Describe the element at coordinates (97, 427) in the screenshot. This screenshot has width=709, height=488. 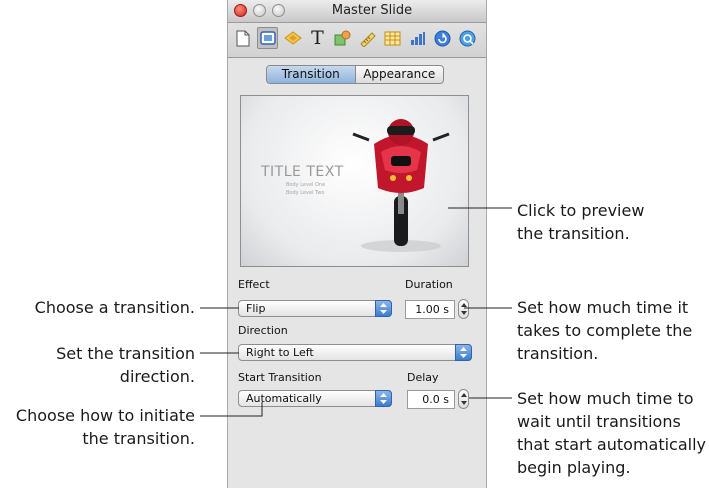
I see `callout-initiate: Choose how to initiate the transition.` at that location.